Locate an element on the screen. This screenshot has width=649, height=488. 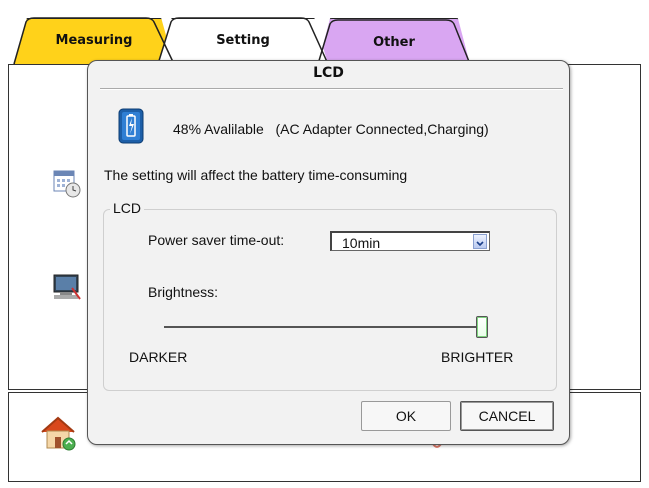
brightness-slider-track is located at coordinates (323, 327).